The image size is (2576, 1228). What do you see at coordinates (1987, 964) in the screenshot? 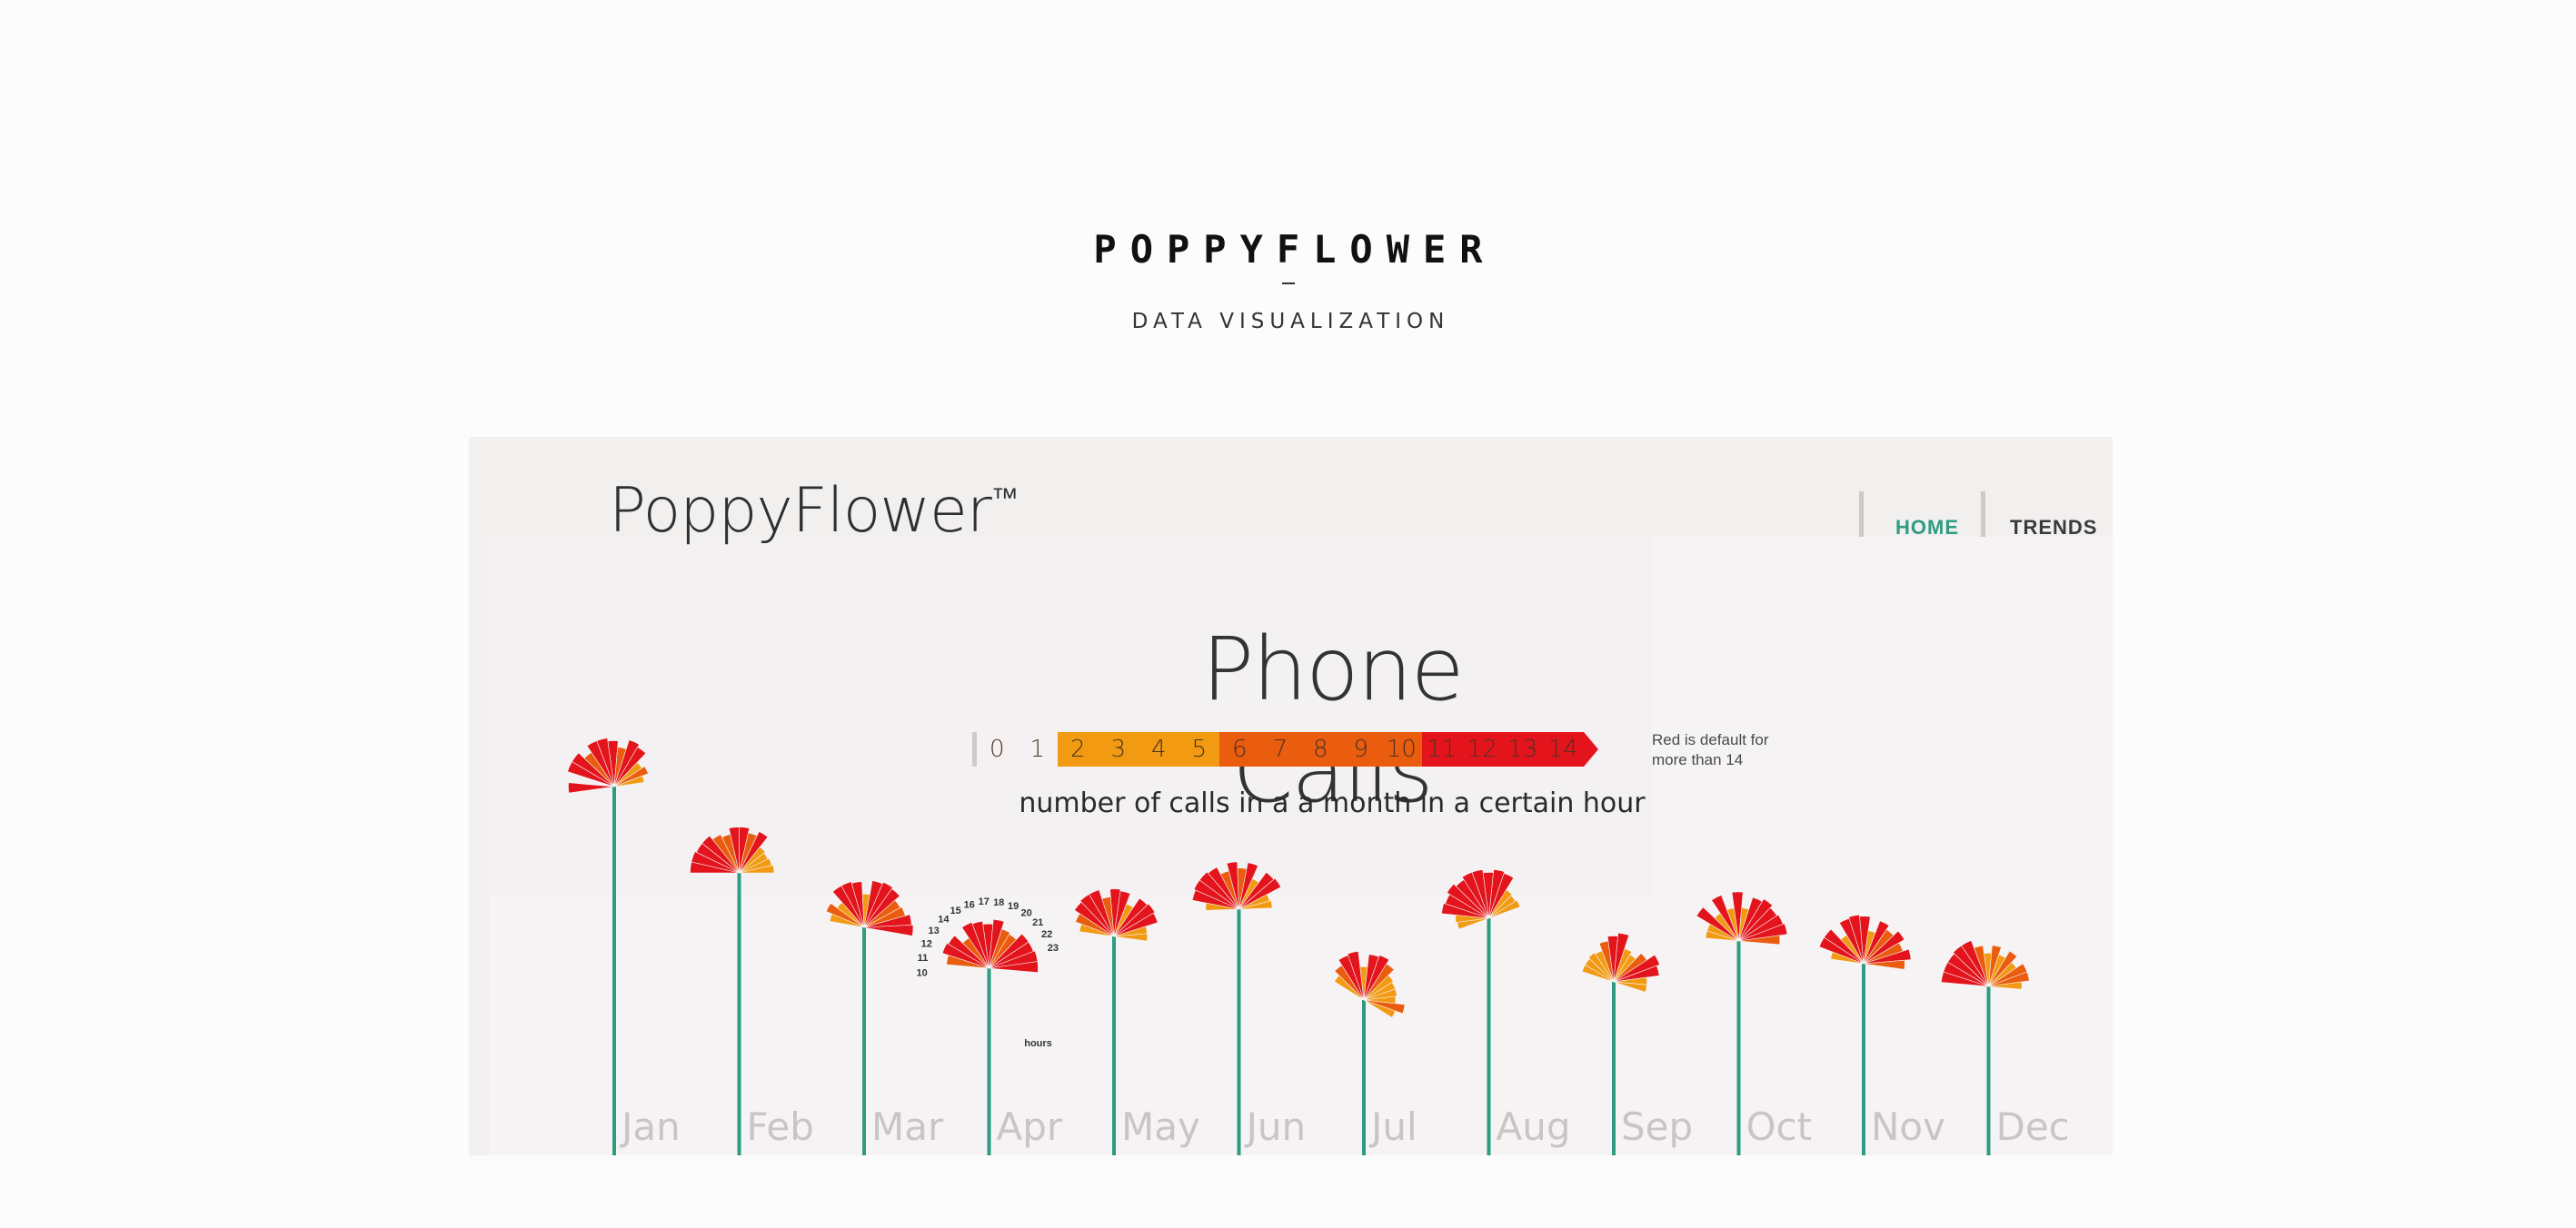
I see `flower-head-dec` at bounding box center [1987, 964].